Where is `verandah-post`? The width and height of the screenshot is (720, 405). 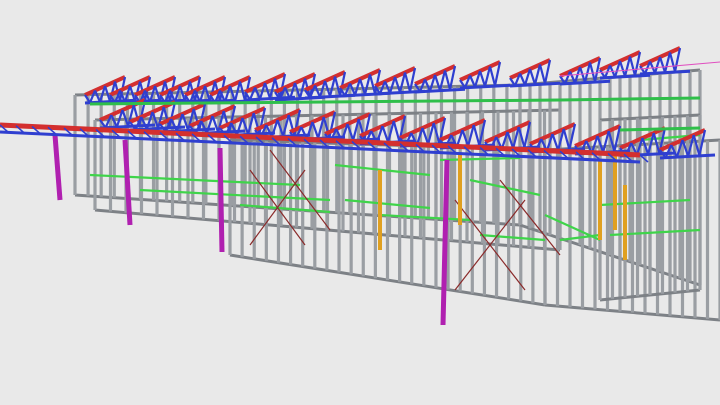 verandah-post is located at coordinates (221, 200).